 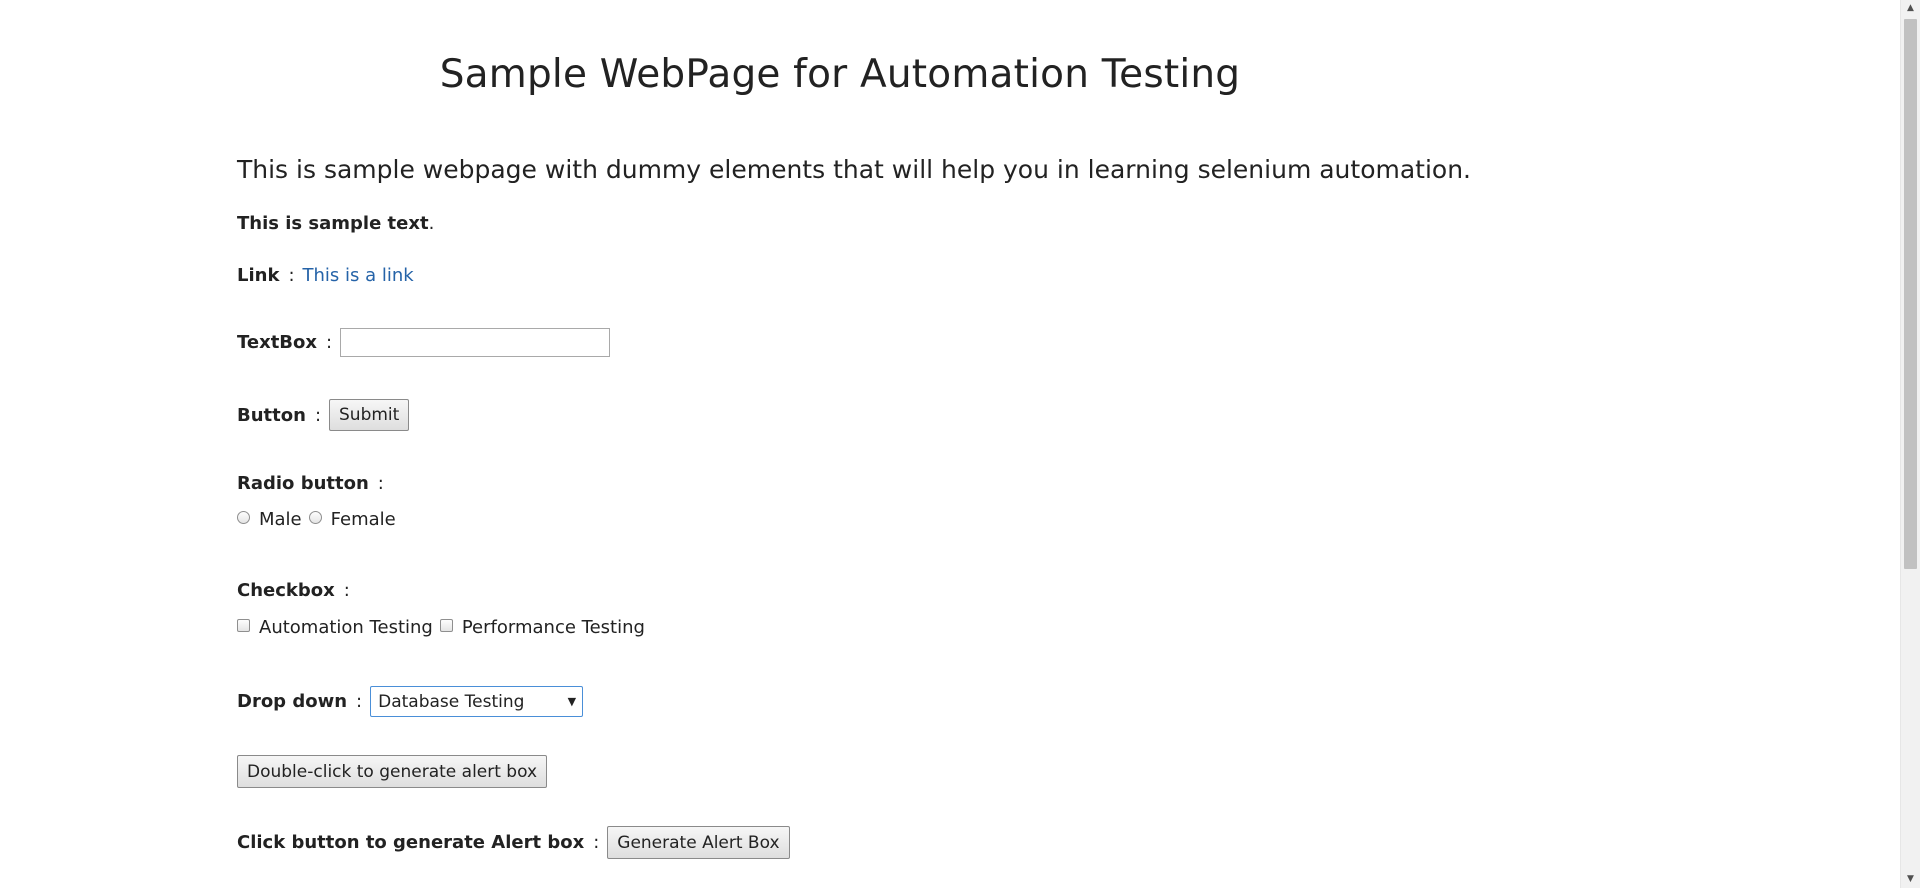 What do you see at coordinates (1910, 294) in the screenshot?
I see `scrollbar-thumb` at bounding box center [1910, 294].